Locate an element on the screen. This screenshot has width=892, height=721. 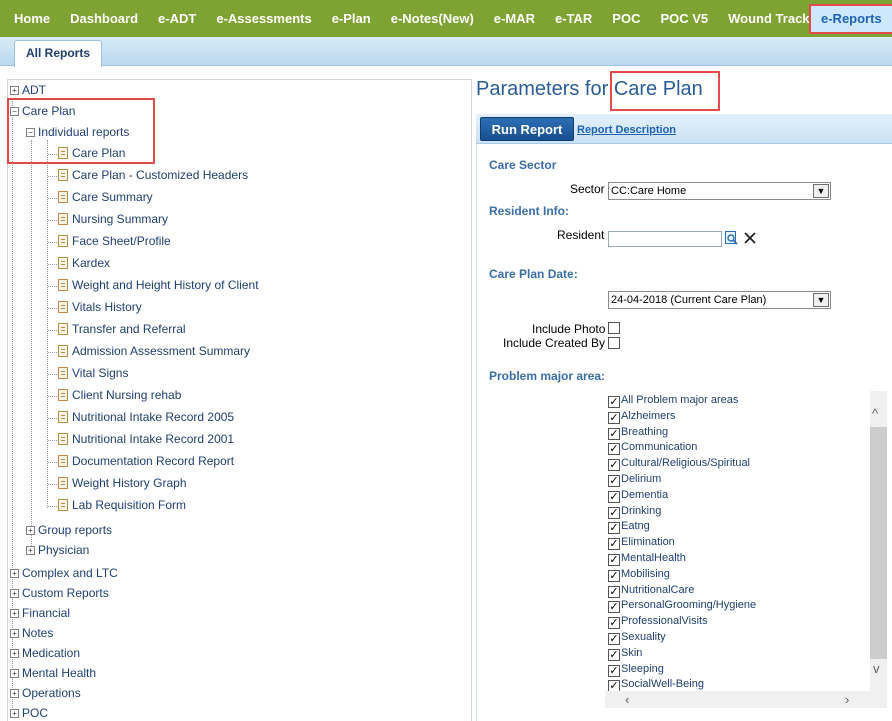
report-item: Transfer and Referral is located at coordinates (122, 329).